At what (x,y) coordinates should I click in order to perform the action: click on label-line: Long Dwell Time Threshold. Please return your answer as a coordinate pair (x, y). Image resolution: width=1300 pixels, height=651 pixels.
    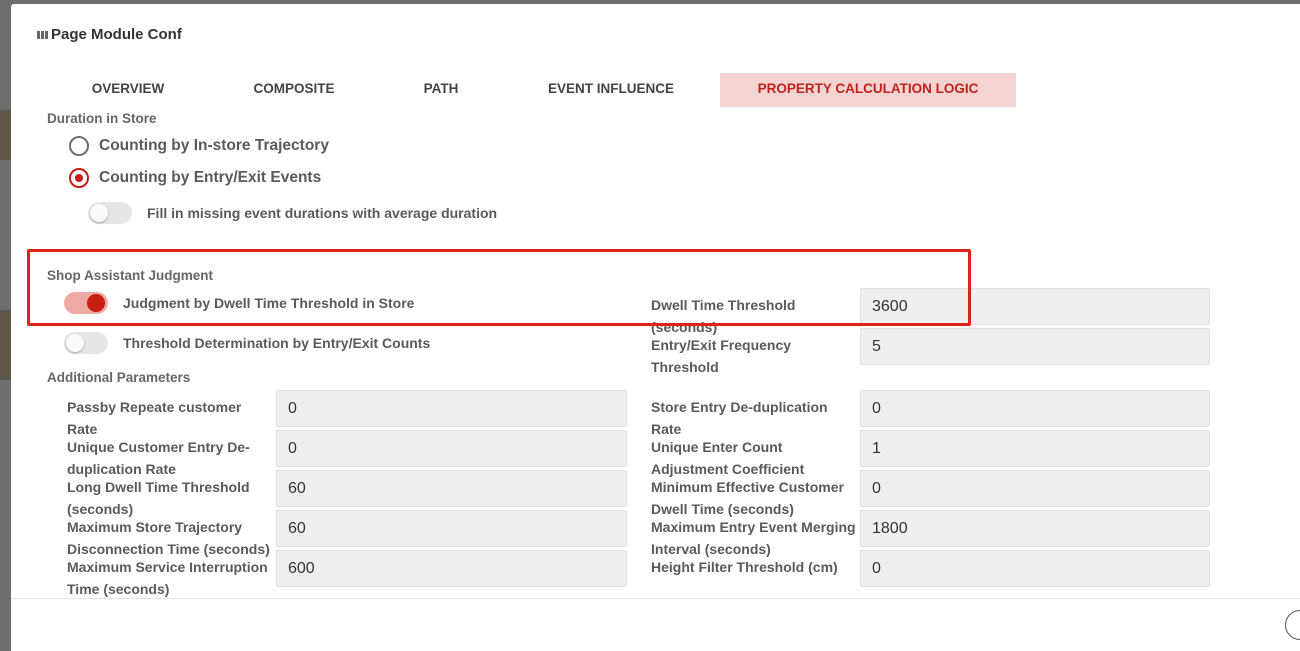
    Looking at the image, I should click on (158, 487).